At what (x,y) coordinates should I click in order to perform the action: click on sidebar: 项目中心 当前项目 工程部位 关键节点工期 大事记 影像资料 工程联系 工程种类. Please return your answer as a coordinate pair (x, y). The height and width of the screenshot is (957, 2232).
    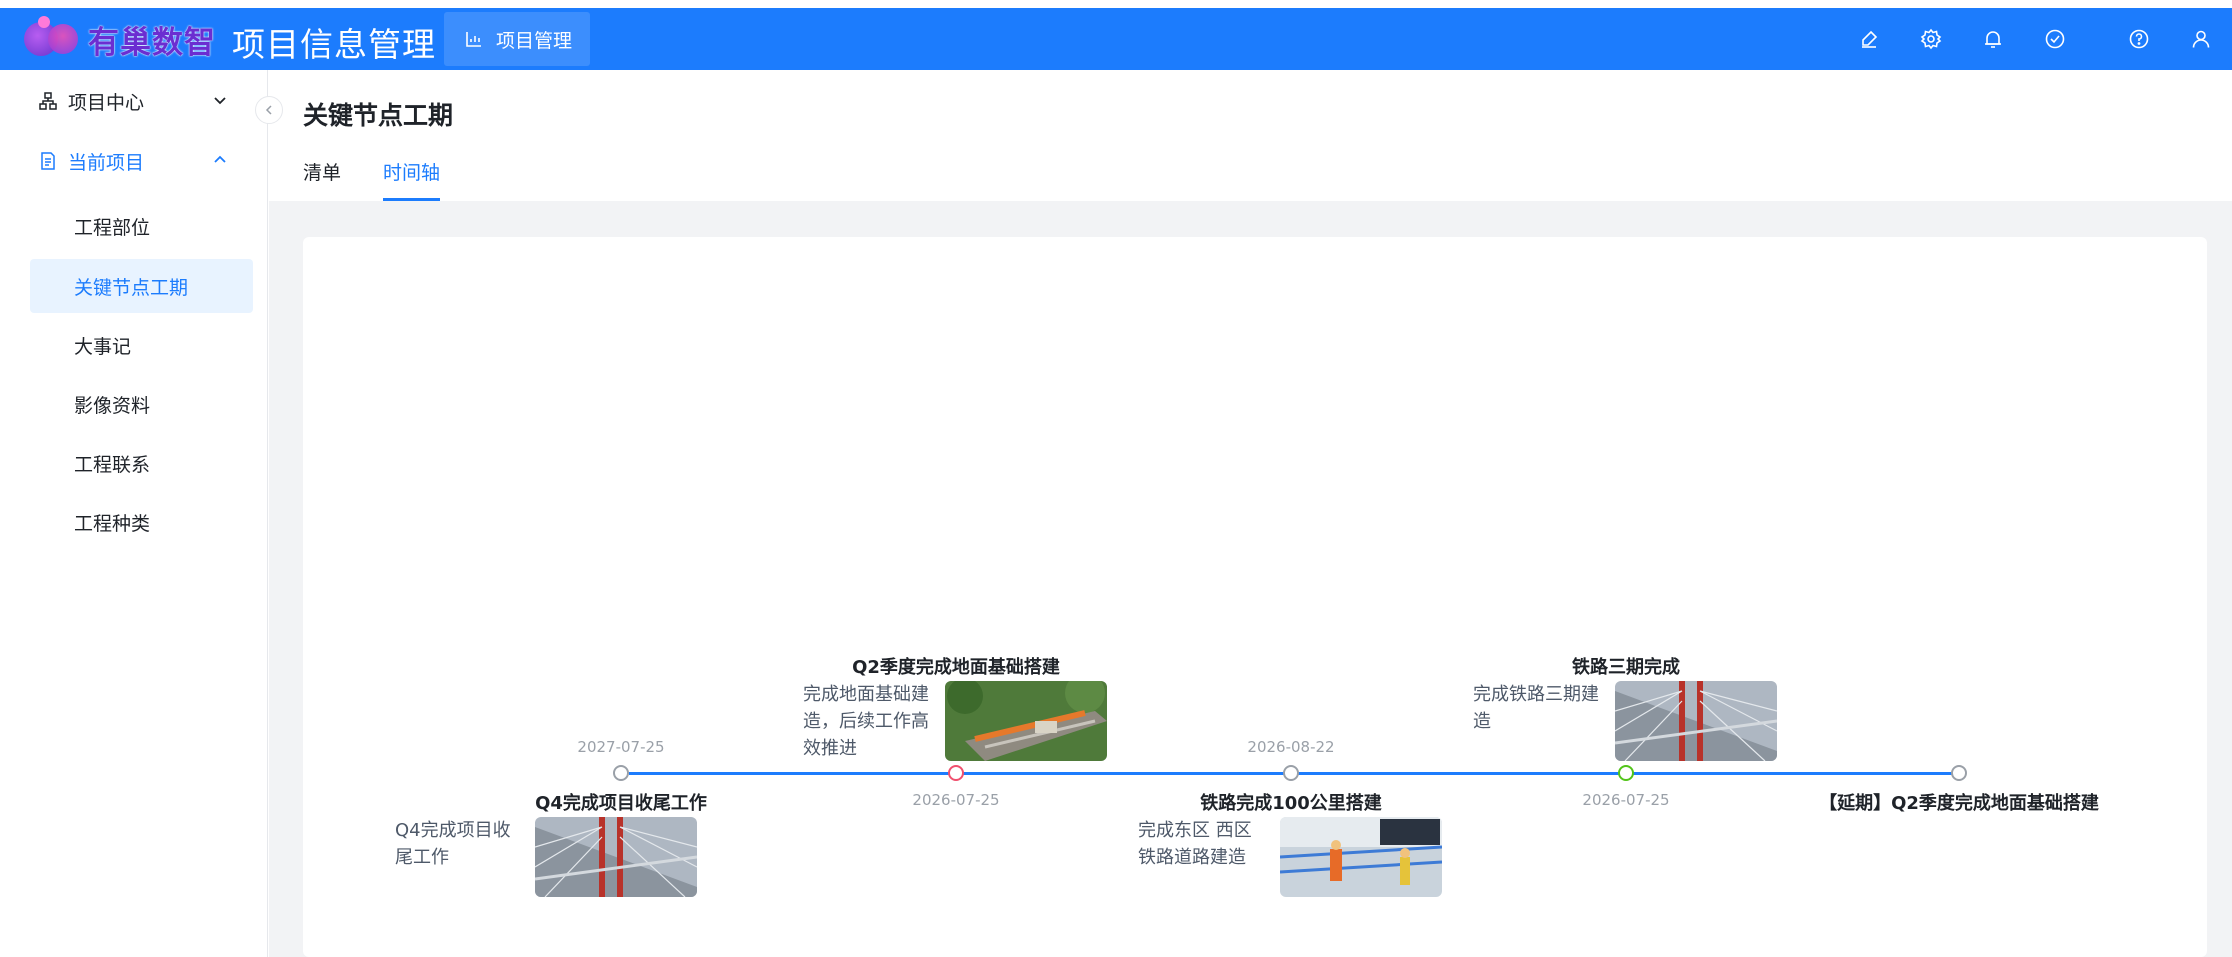
    Looking at the image, I should click on (134, 513).